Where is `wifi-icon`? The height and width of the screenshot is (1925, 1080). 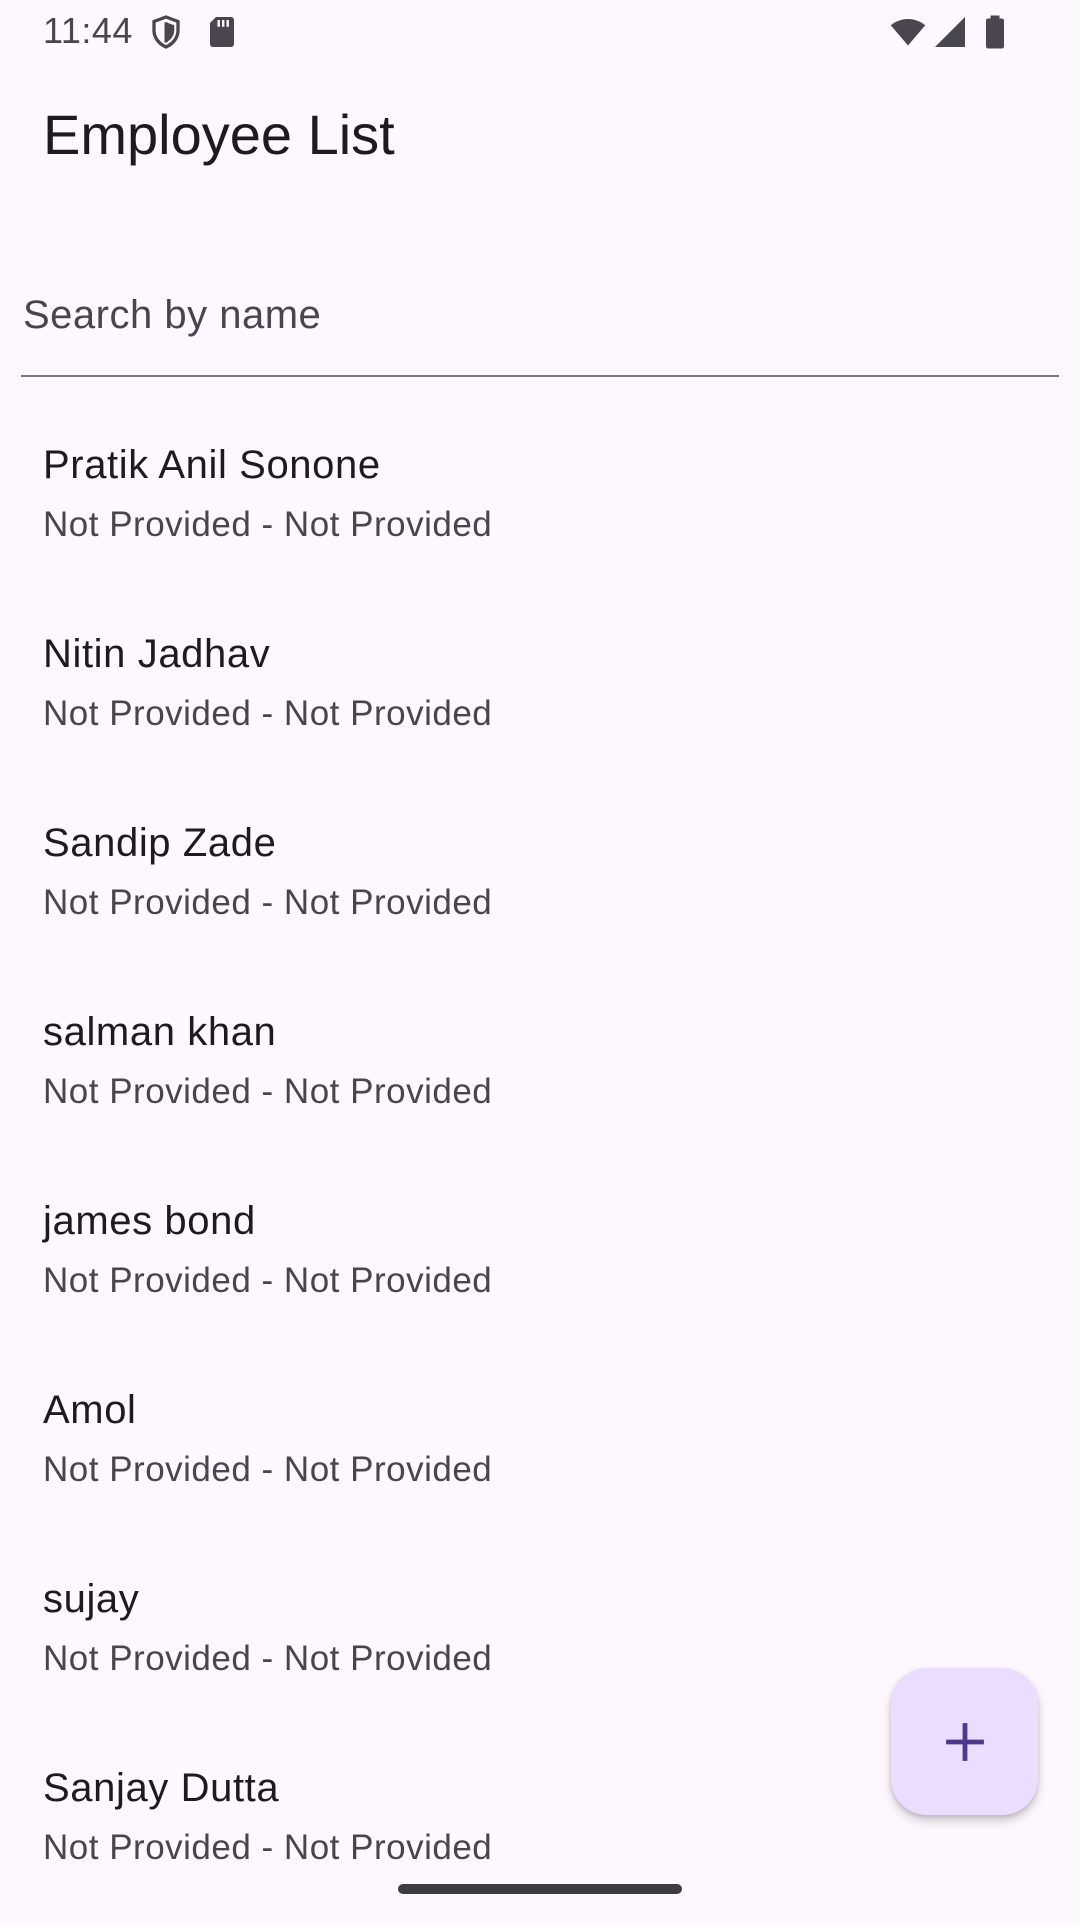
wifi-icon is located at coordinates (908, 32).